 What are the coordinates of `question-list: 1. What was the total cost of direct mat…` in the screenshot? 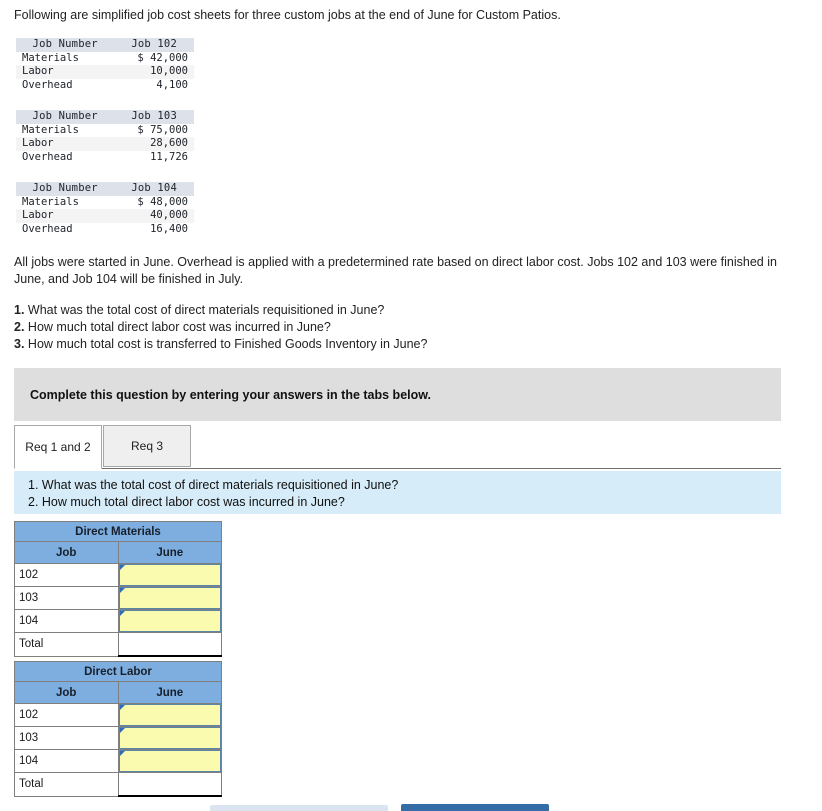 It's located at (364, 327).